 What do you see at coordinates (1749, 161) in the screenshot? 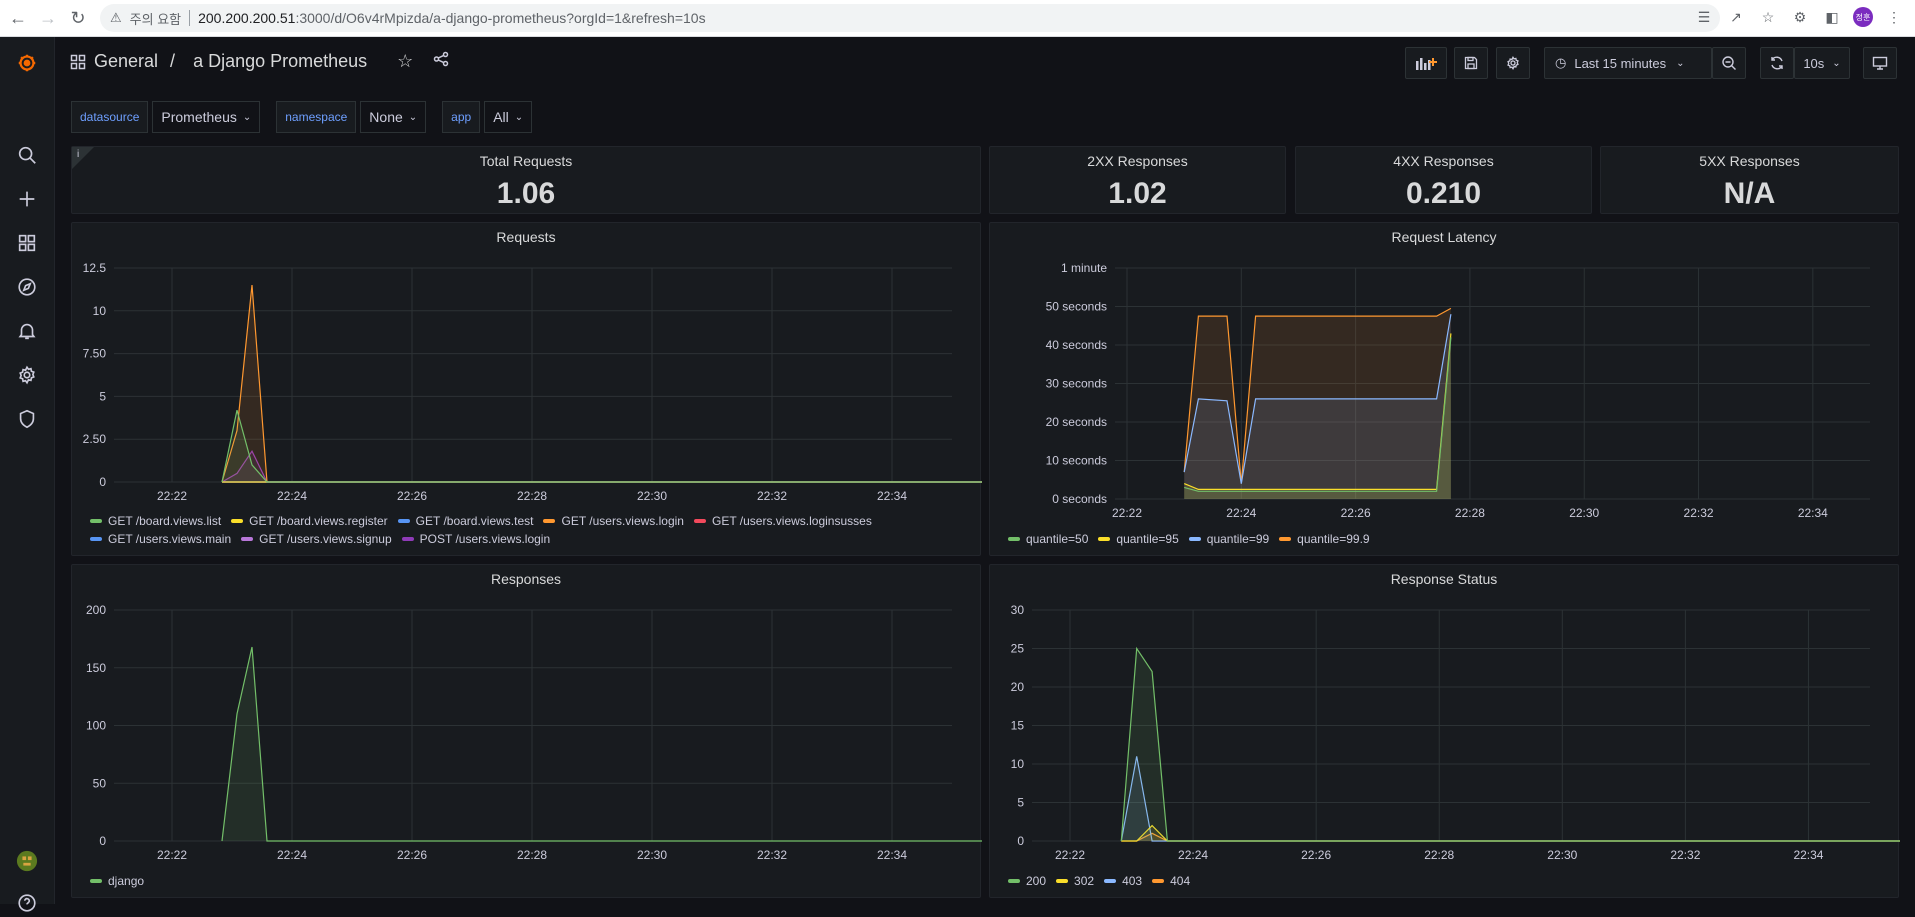
I see `panel-title: 5XX Responses` at bounding box center [1749, 161].